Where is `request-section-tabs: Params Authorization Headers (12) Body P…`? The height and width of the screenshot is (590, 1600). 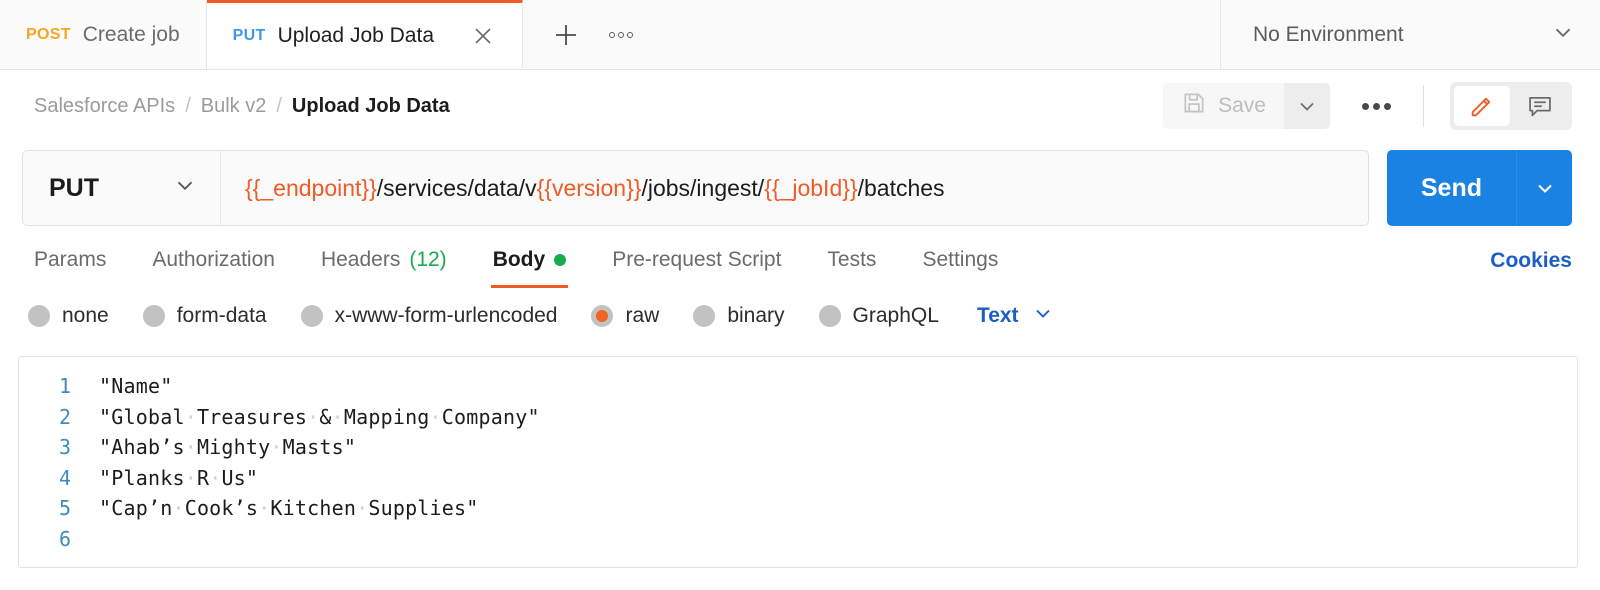 request-section-tabs: Params Authorization Headers (12) Body P… is located at coordinates (800, 261).